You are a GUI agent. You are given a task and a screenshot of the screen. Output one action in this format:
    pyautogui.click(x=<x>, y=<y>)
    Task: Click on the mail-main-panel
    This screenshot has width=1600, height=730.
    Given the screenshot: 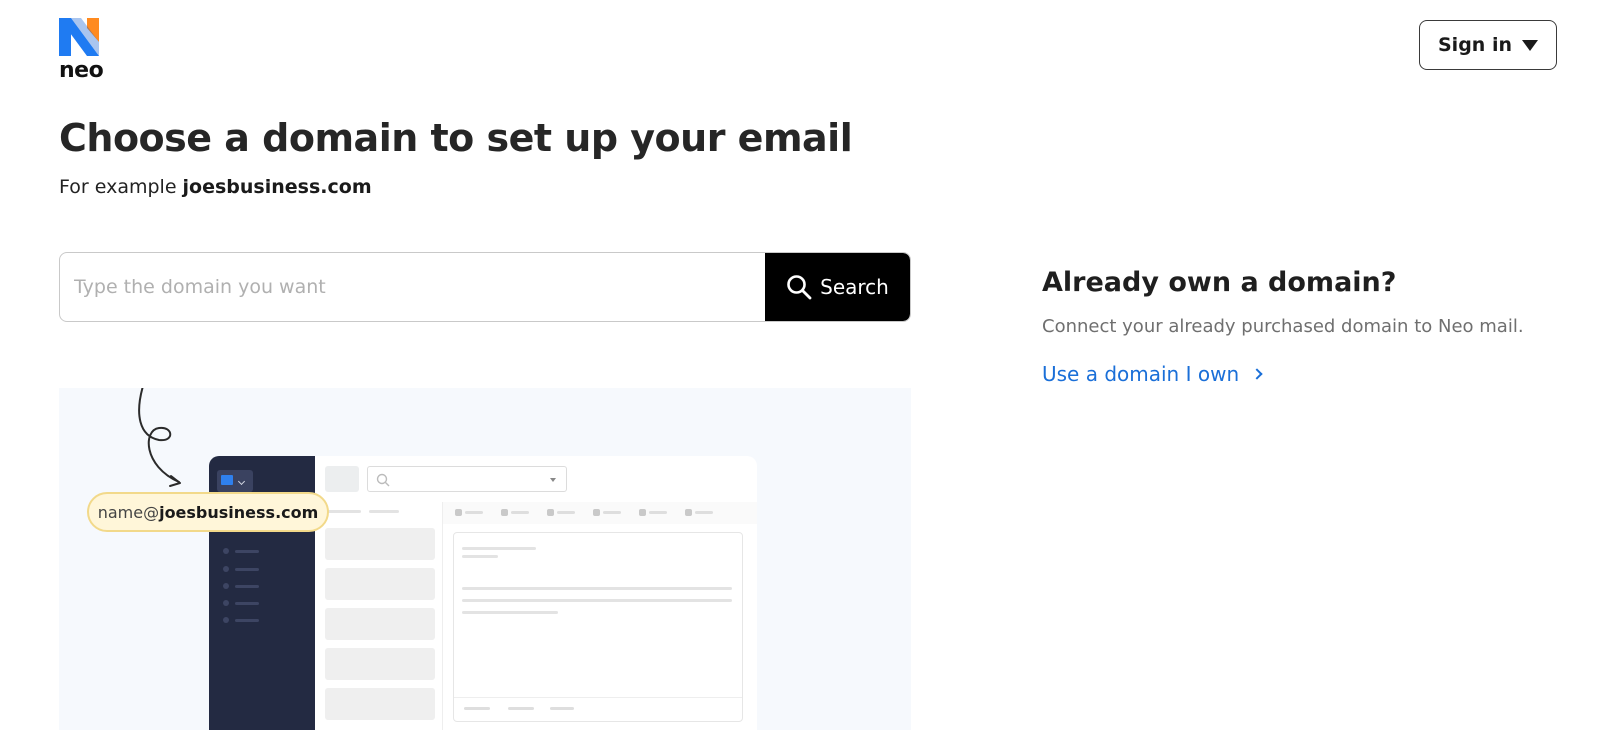 What is the action you would take?
    pyautogui.click(x=536, y=593)
    